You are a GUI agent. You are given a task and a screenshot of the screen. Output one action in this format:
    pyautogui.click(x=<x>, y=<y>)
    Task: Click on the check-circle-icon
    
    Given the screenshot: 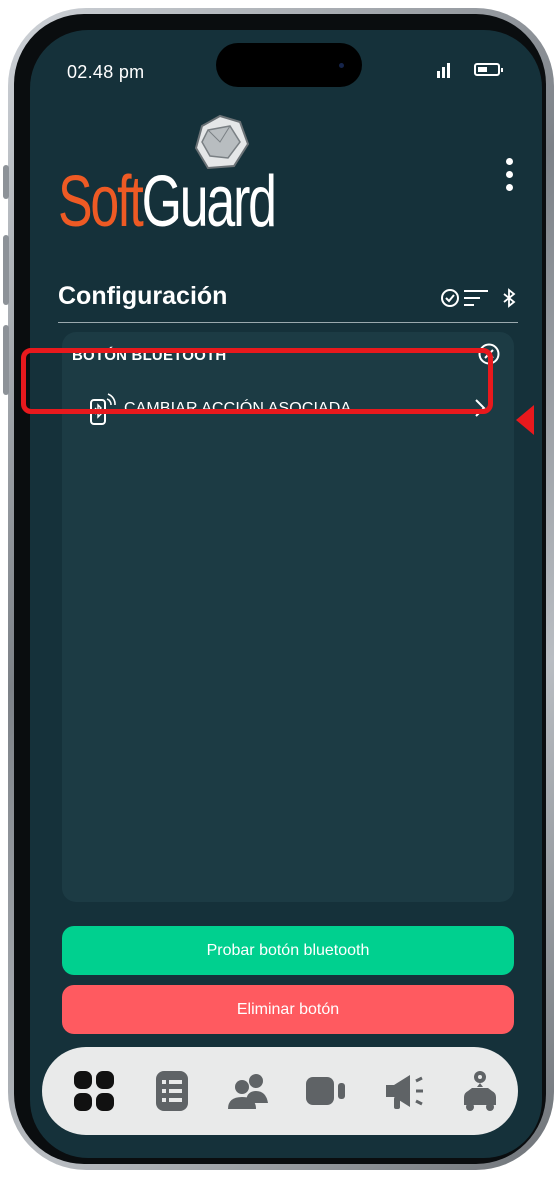 What is the action you would take?
    pyautogui.click(x=450, y=298)
    